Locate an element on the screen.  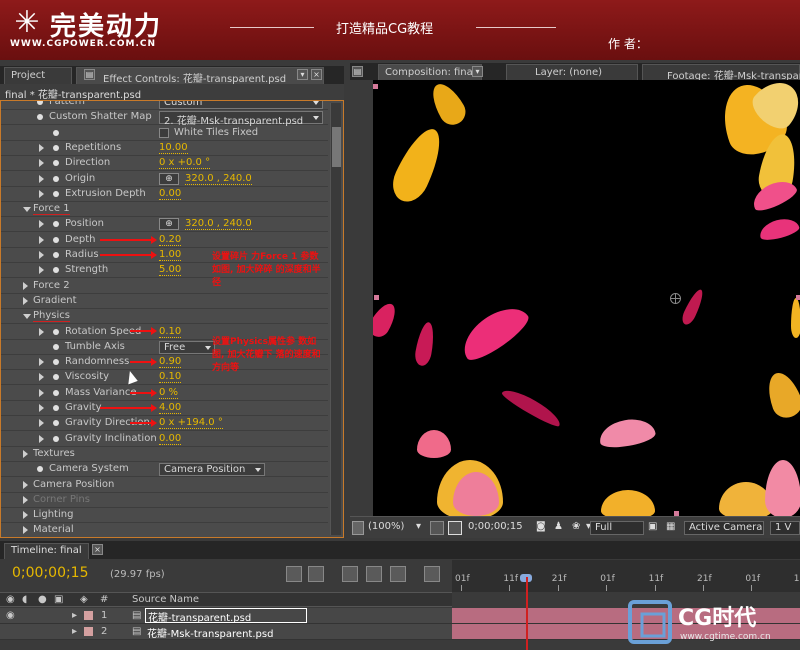
checkbox is located at coordinates (164, 132).